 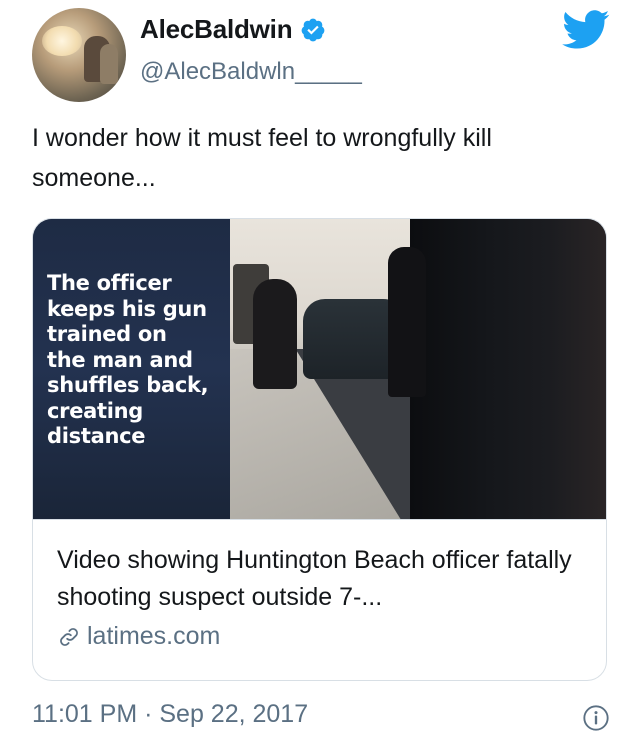 I want to click on info-icon, so click(x=596, y=718).